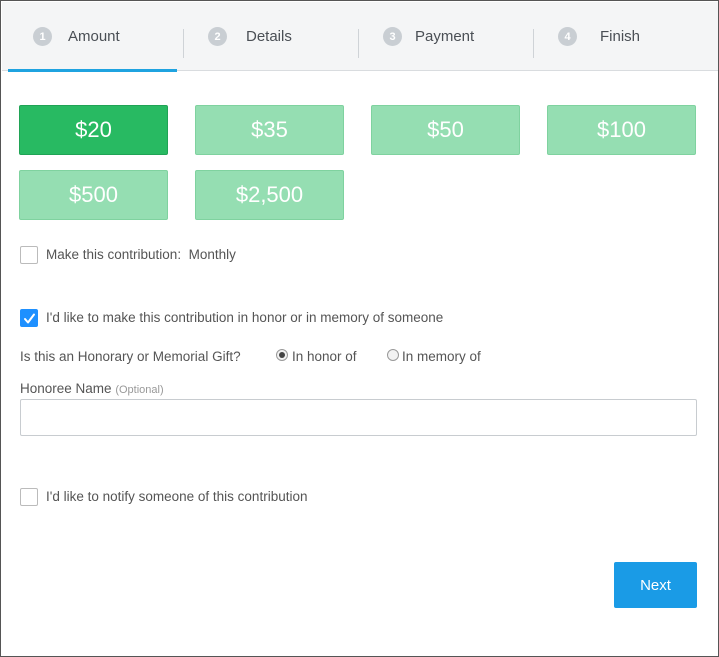 The image size is (719, 657). What do you see at coordinates (392, 36) in the screenshot?
I see `step-number-3: 3` at bounding box center [392, 36].